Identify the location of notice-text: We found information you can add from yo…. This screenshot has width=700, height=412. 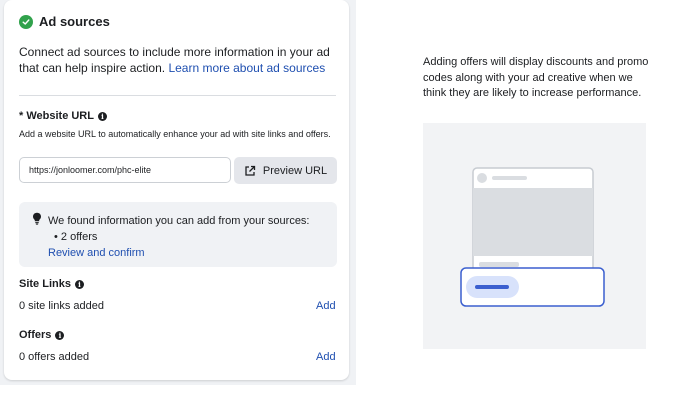
(179, 221).